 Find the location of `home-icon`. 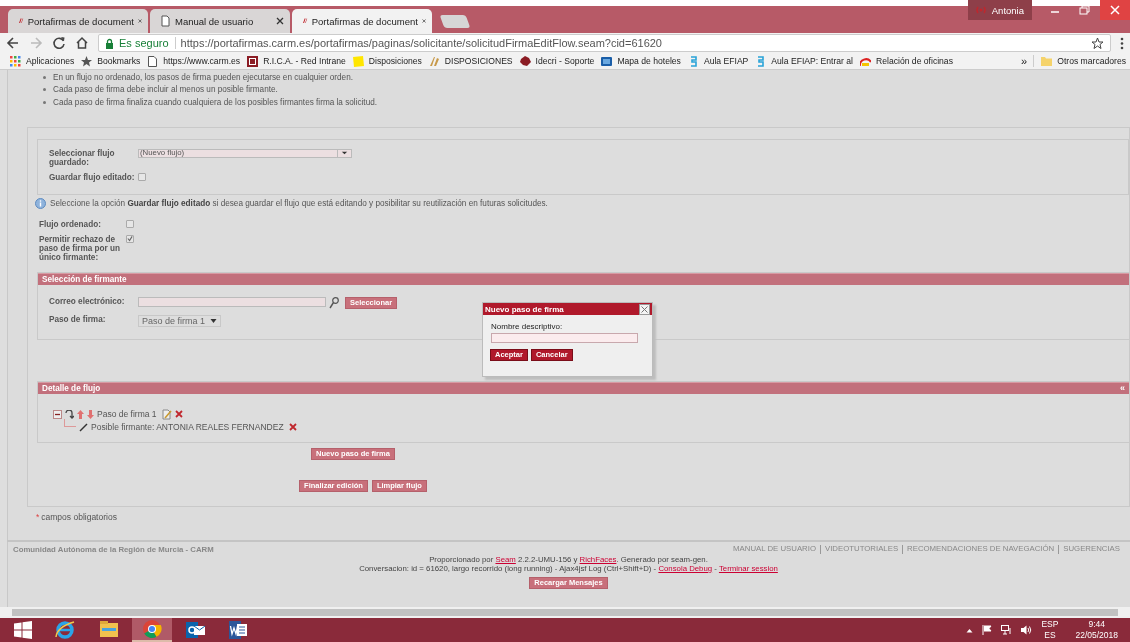

home-icon is located at coordinates (82, 43).